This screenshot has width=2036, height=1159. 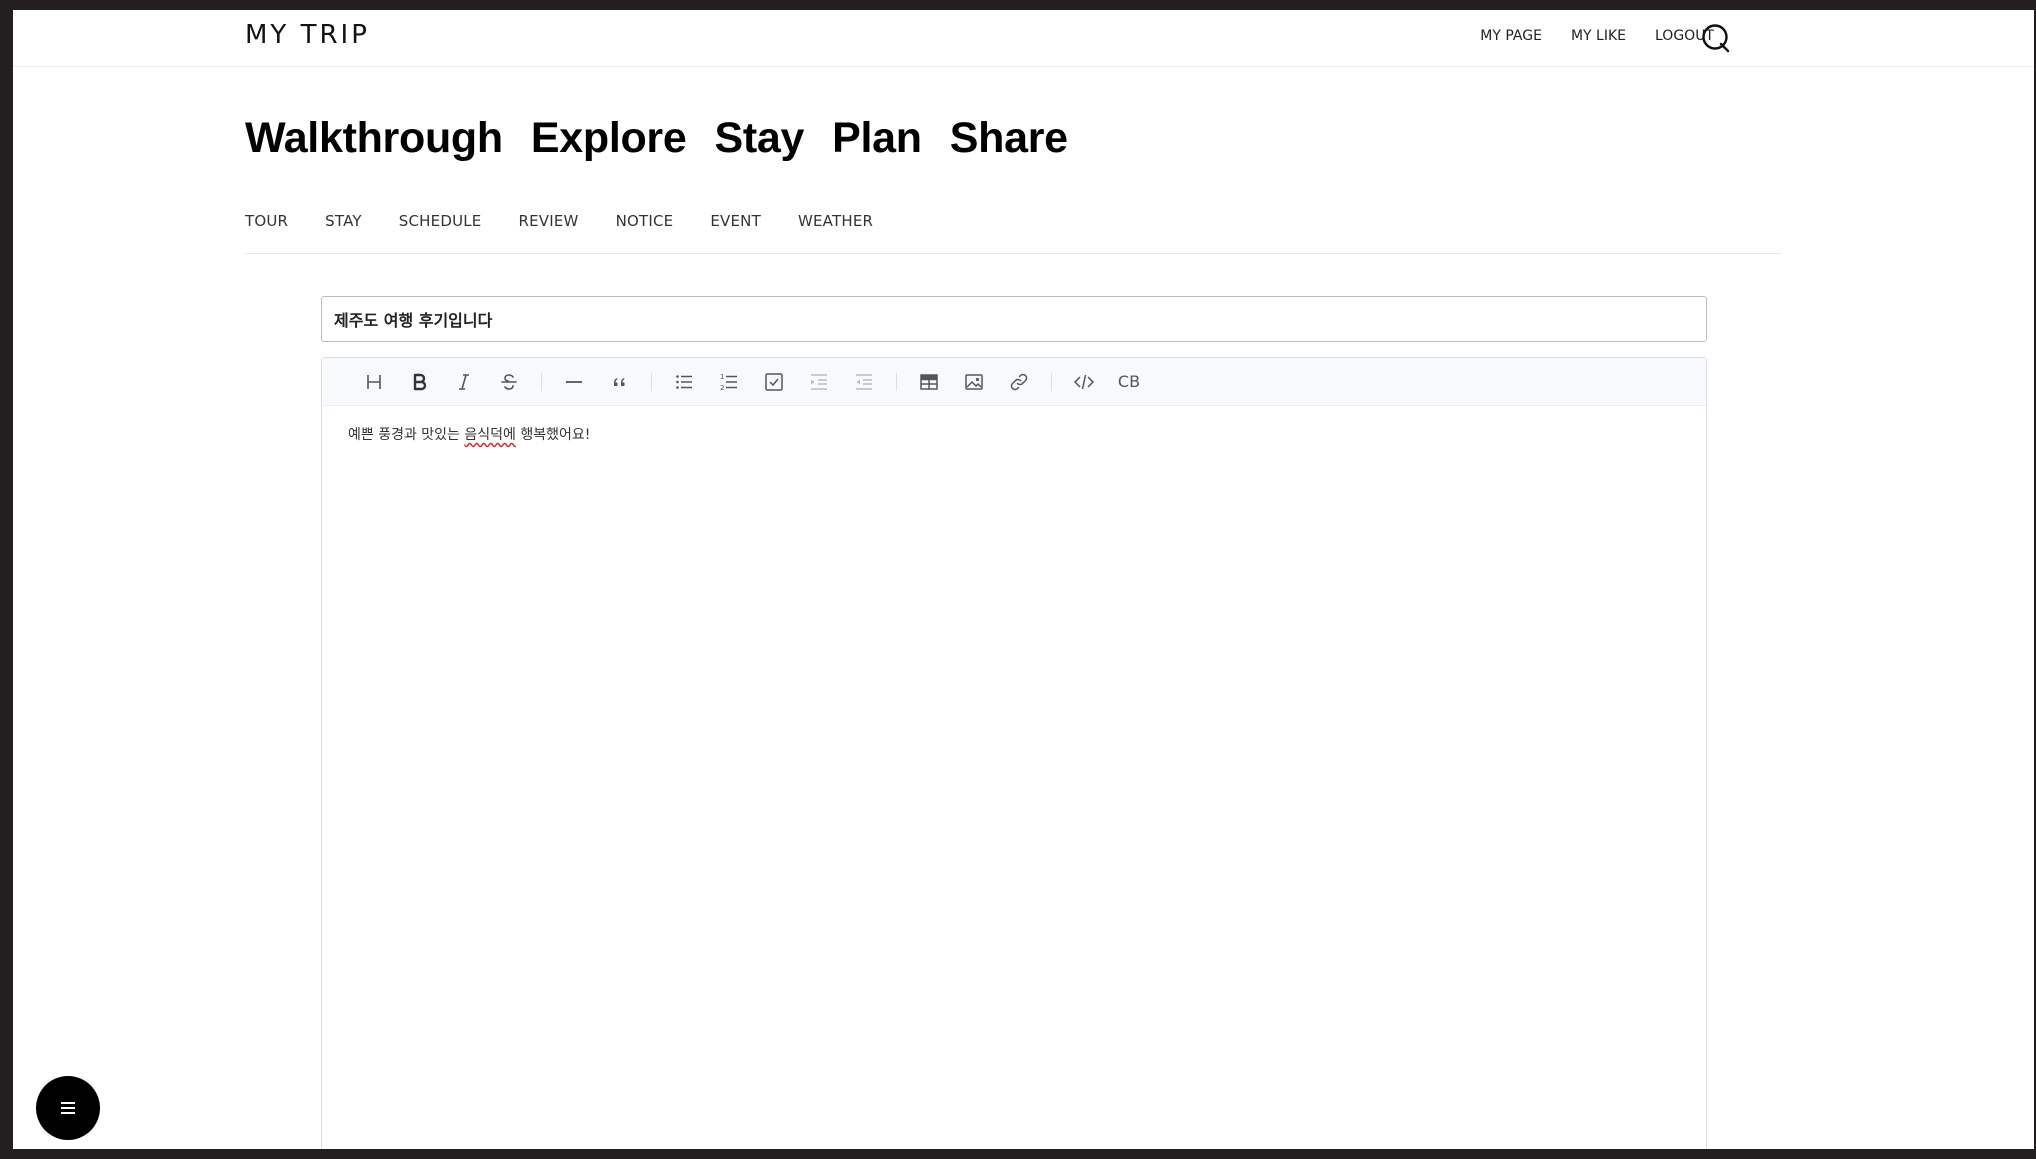 What do you see at coordinates (1014, 434) in the screenshot?
I see `editor-content: 예쁜 풍경과 맛있는 음식덕에 행복했어요!` at bounding box center [1014, 434].